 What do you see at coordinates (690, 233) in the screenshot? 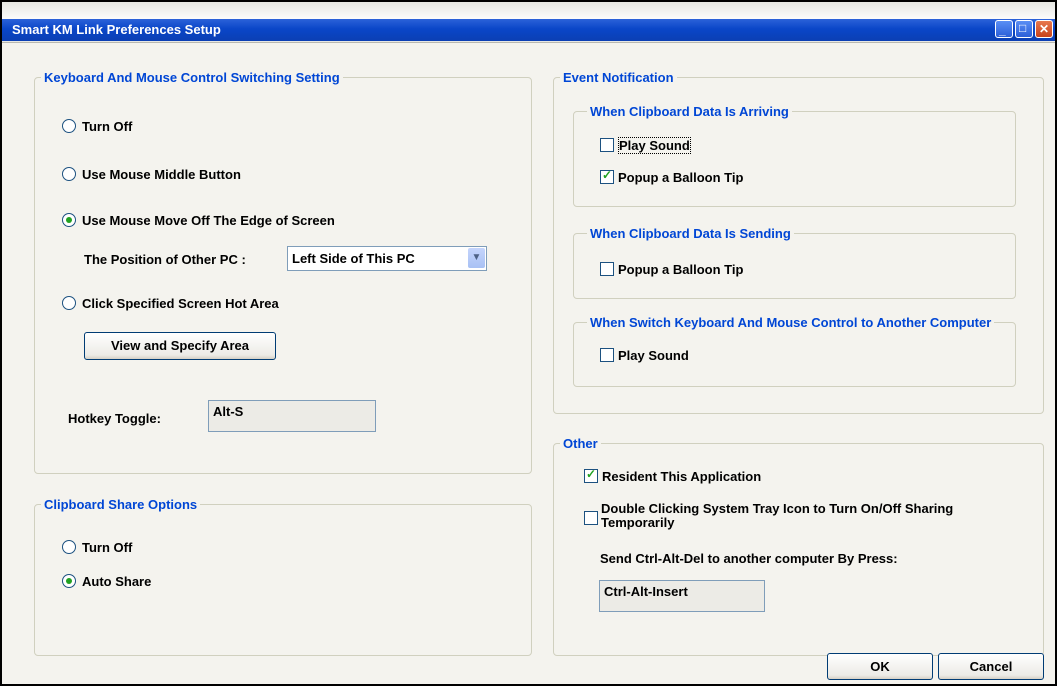
I see `sending-legend: When Clipboard Data Is Sending` at bounding box center [690, 233].